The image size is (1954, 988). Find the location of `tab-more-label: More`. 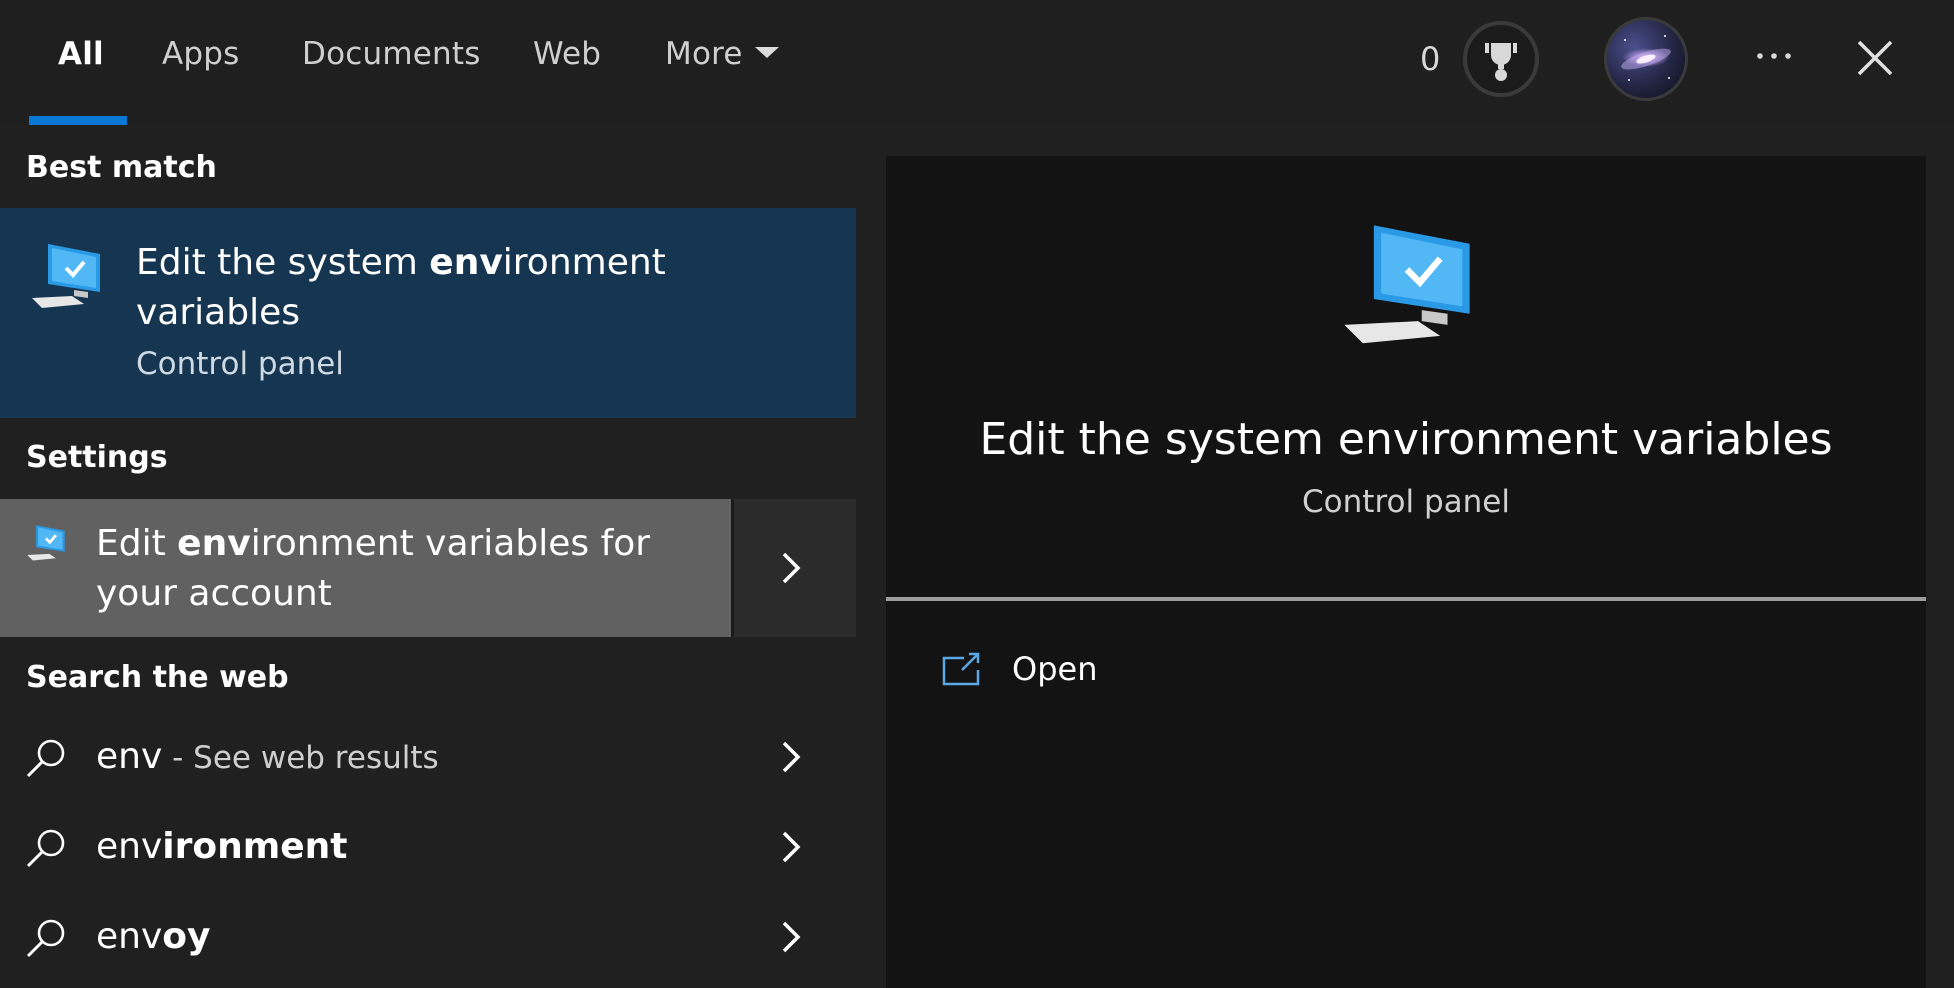

tab-more-label: More is located at coordinates (704, 54).